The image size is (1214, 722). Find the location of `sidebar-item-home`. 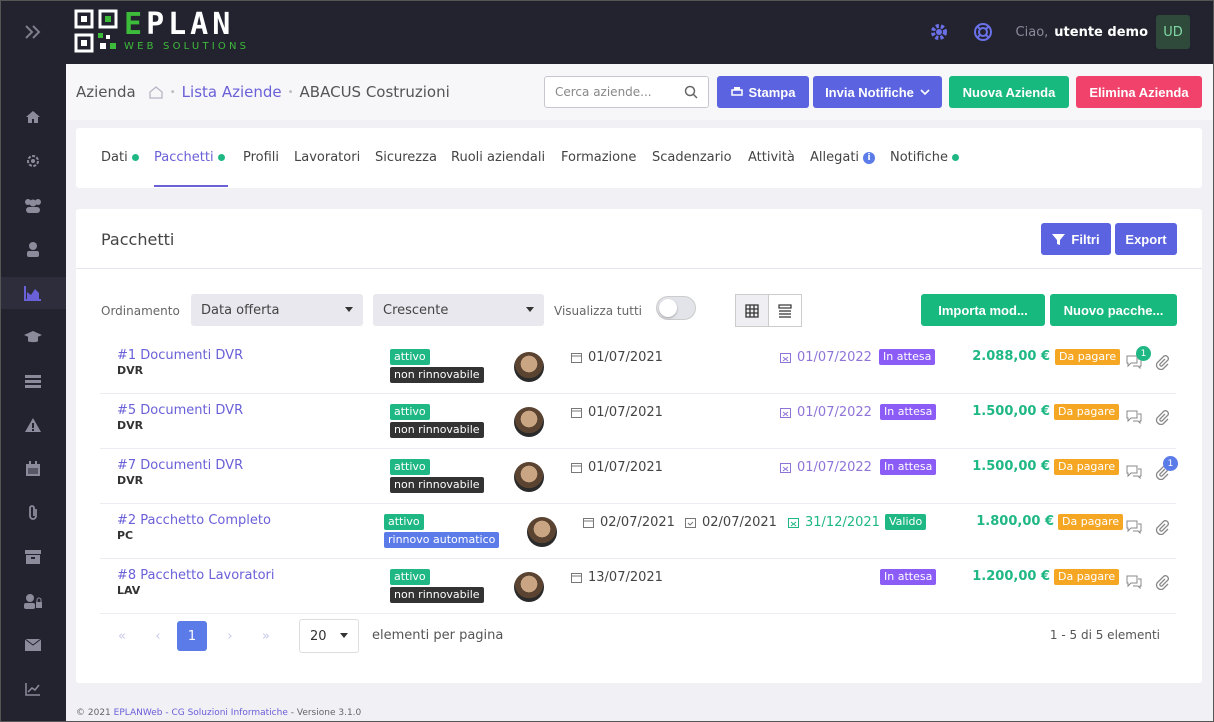

sidebar-item-home is located at coordinates (33, 117).